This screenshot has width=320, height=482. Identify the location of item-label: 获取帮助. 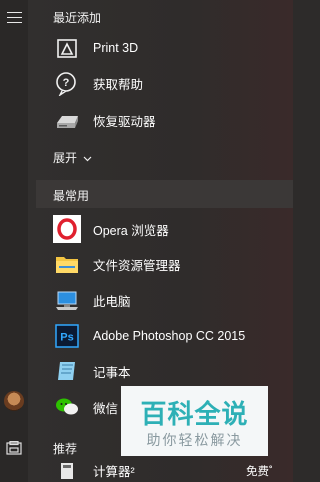
(118, 84).